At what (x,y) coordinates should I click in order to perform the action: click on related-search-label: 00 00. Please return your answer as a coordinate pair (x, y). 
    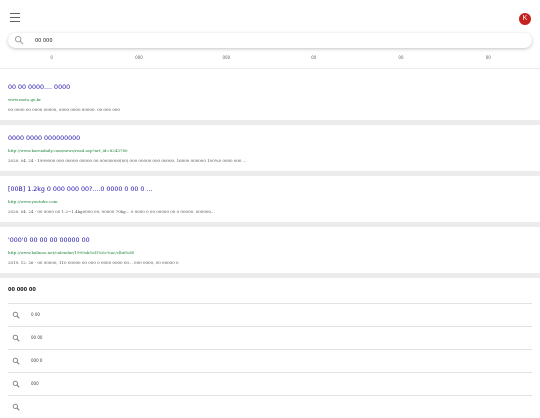
    Looking at the image, I should click on (37, 337).